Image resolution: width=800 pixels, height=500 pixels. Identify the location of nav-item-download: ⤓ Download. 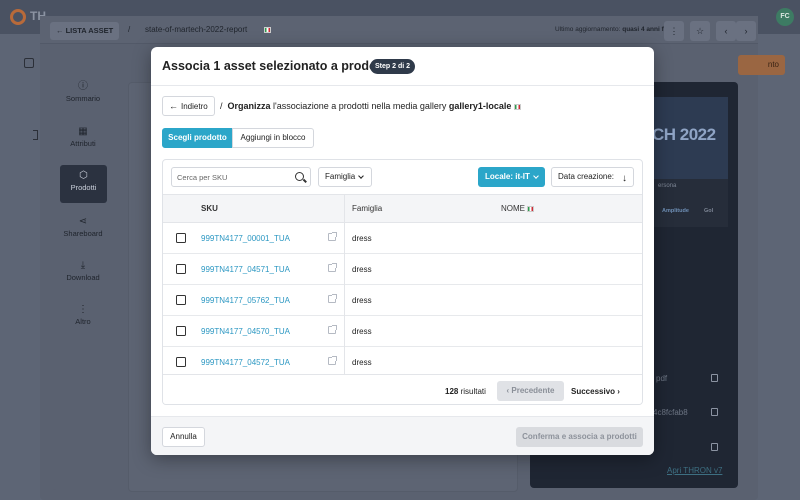
(83, 279).